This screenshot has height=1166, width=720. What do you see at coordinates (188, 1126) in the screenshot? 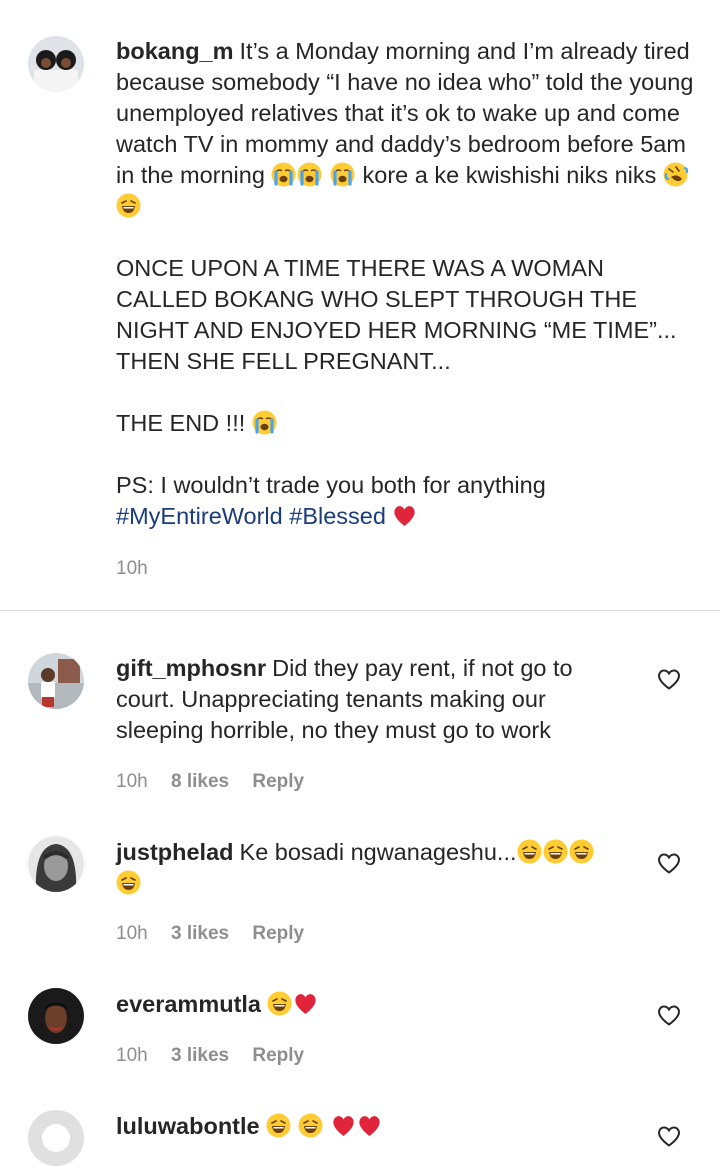
I see `comment-username: luluwabontle` at bounding box center [188, 1126].